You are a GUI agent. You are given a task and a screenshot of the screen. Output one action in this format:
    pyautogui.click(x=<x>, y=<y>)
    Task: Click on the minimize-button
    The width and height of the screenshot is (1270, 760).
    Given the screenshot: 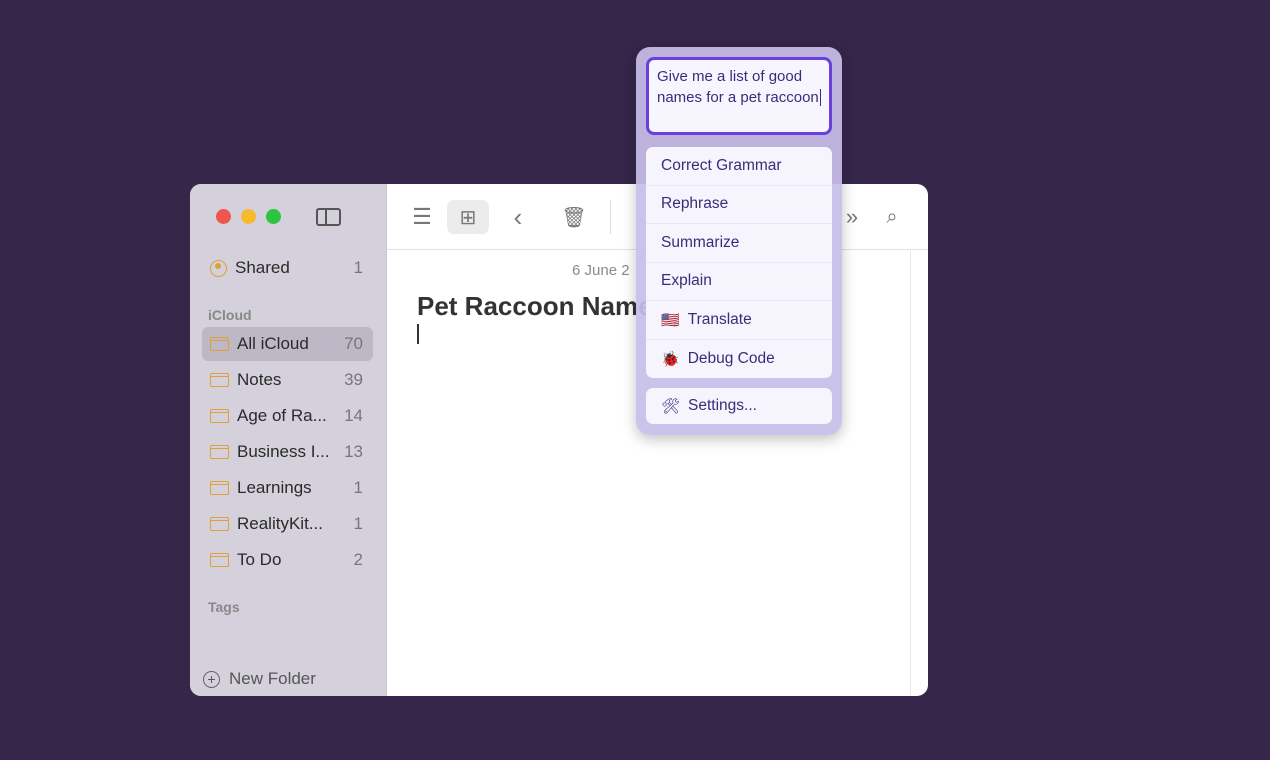 What is the action you would take?
    pyautogui.click(x=248, y=216)
    